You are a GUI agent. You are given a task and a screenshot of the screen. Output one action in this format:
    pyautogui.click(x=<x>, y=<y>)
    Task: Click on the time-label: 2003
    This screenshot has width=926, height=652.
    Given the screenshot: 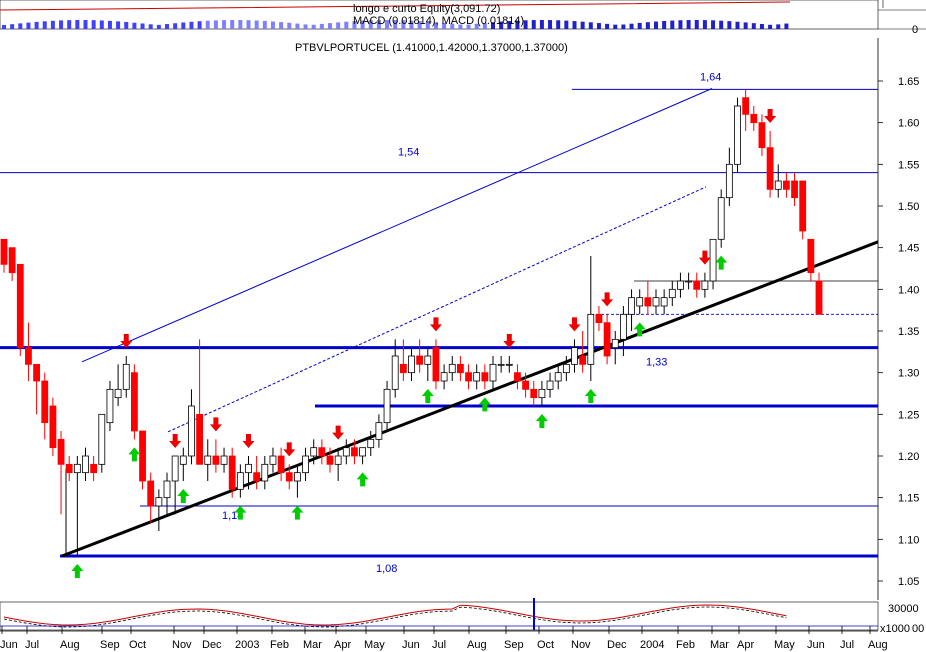 What is the action you would take?
    pyautogui.click(x=247, y=645)
    